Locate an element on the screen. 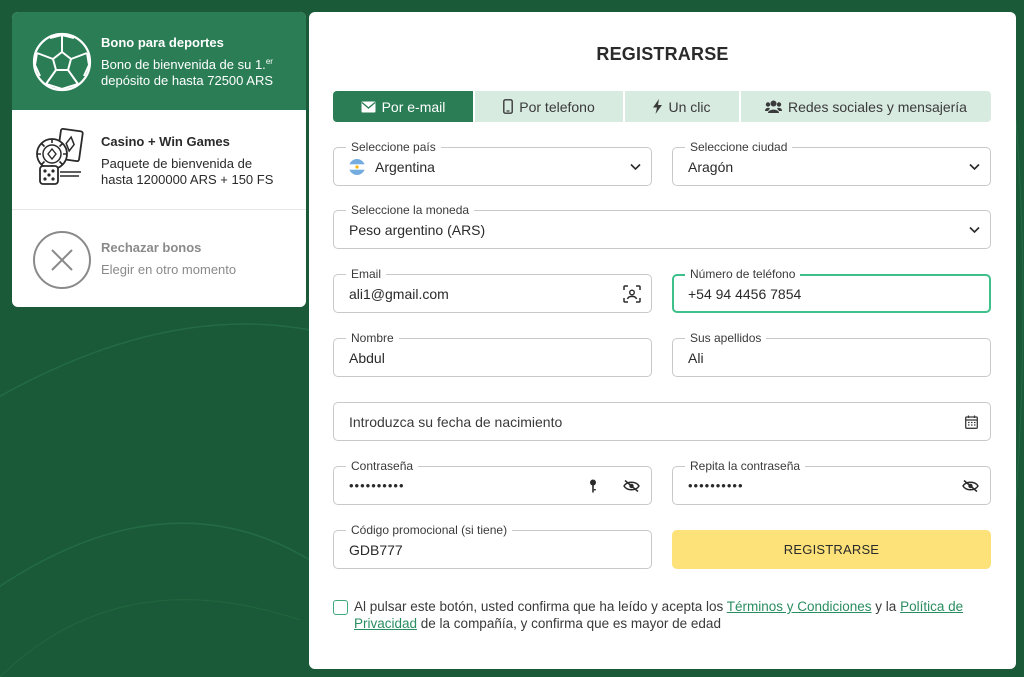 This screenshot has width=1024, height=677. casino-chips-cards-dice-icon is located at coordinates (60, 156).